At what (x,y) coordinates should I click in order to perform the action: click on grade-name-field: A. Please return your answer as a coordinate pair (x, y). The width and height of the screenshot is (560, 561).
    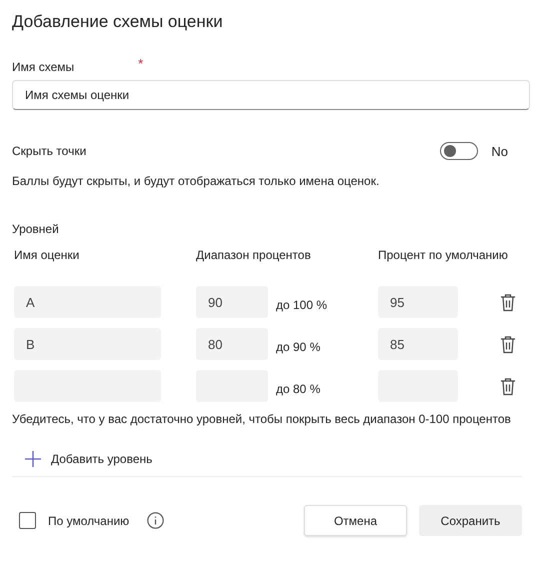
    Looking at the image, I should click on (87, 302).